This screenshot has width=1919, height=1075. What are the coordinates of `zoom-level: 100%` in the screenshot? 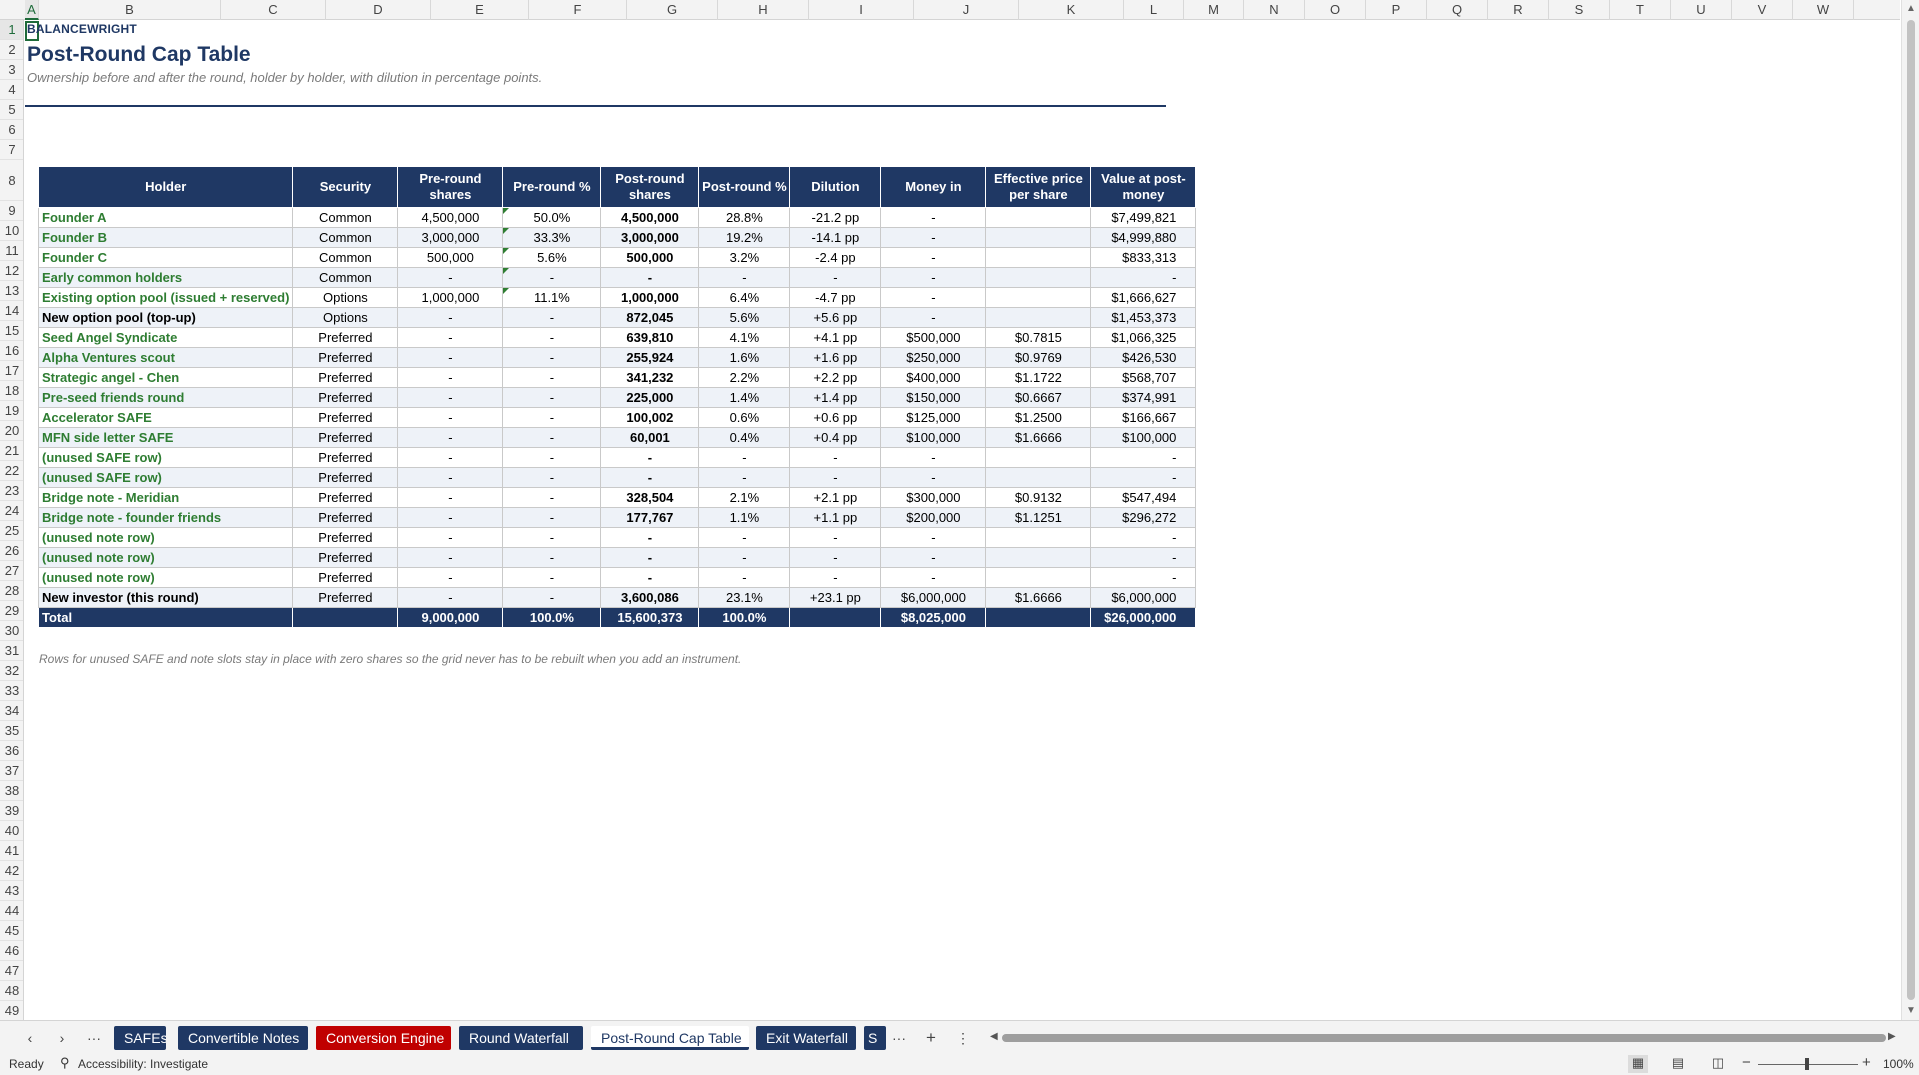 It's located at (1898, 1064).